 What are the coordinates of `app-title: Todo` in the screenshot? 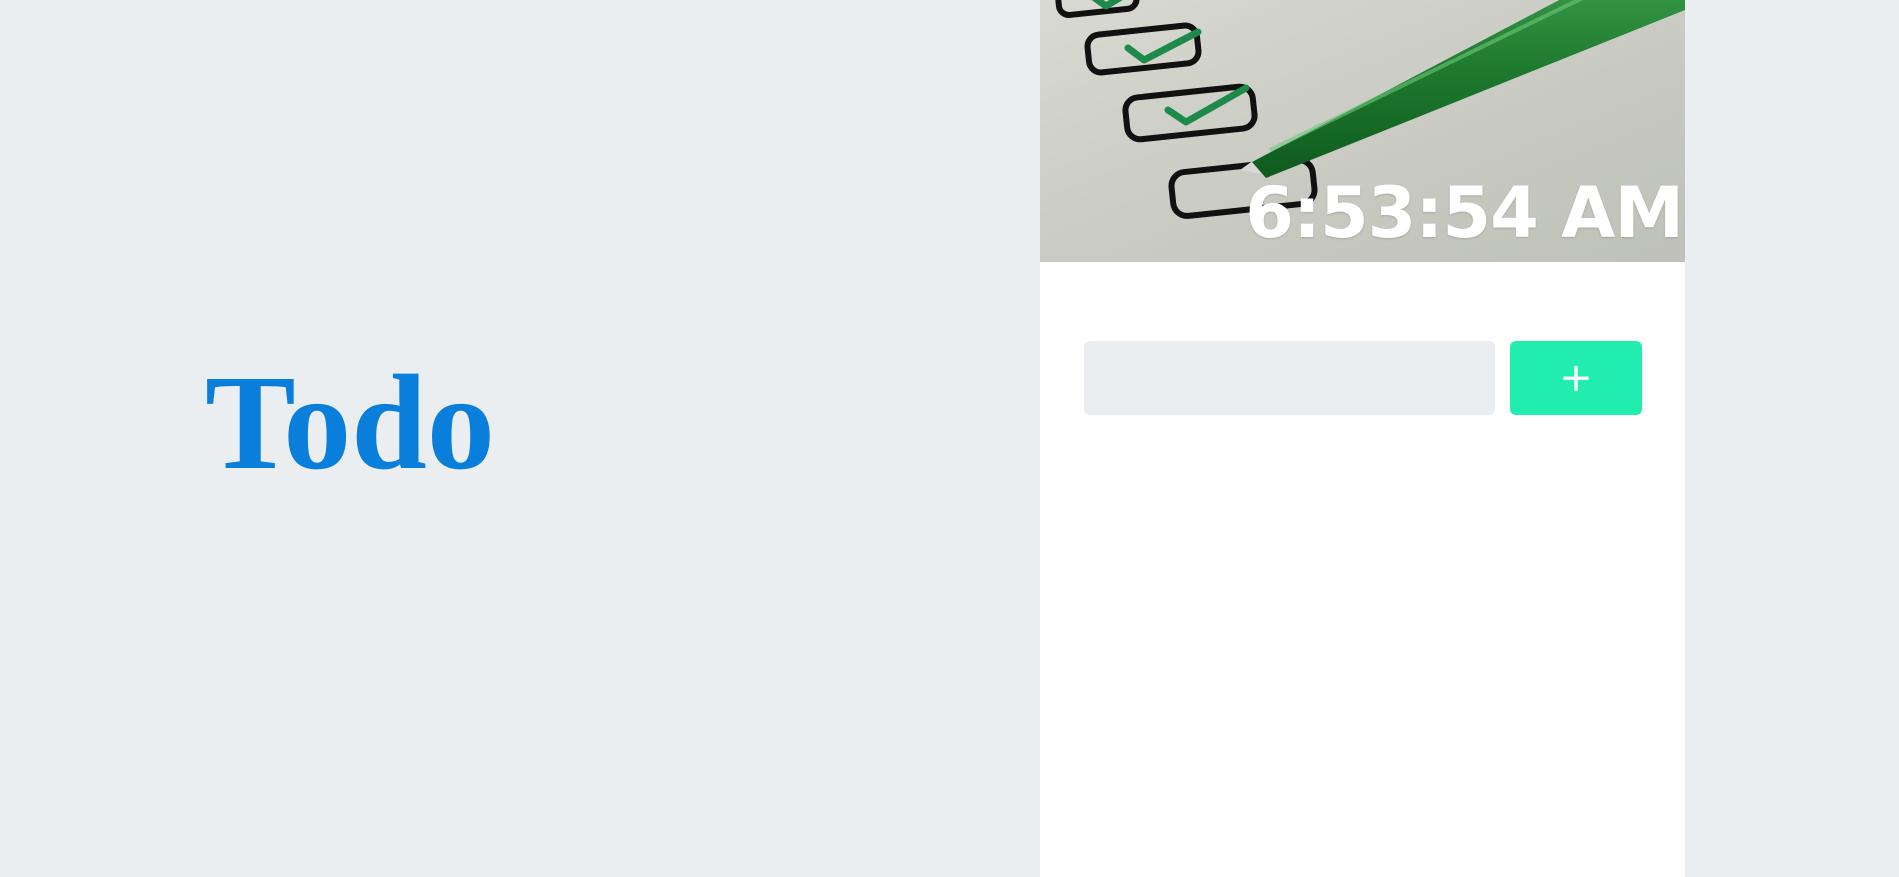 It's located at (350, 423).